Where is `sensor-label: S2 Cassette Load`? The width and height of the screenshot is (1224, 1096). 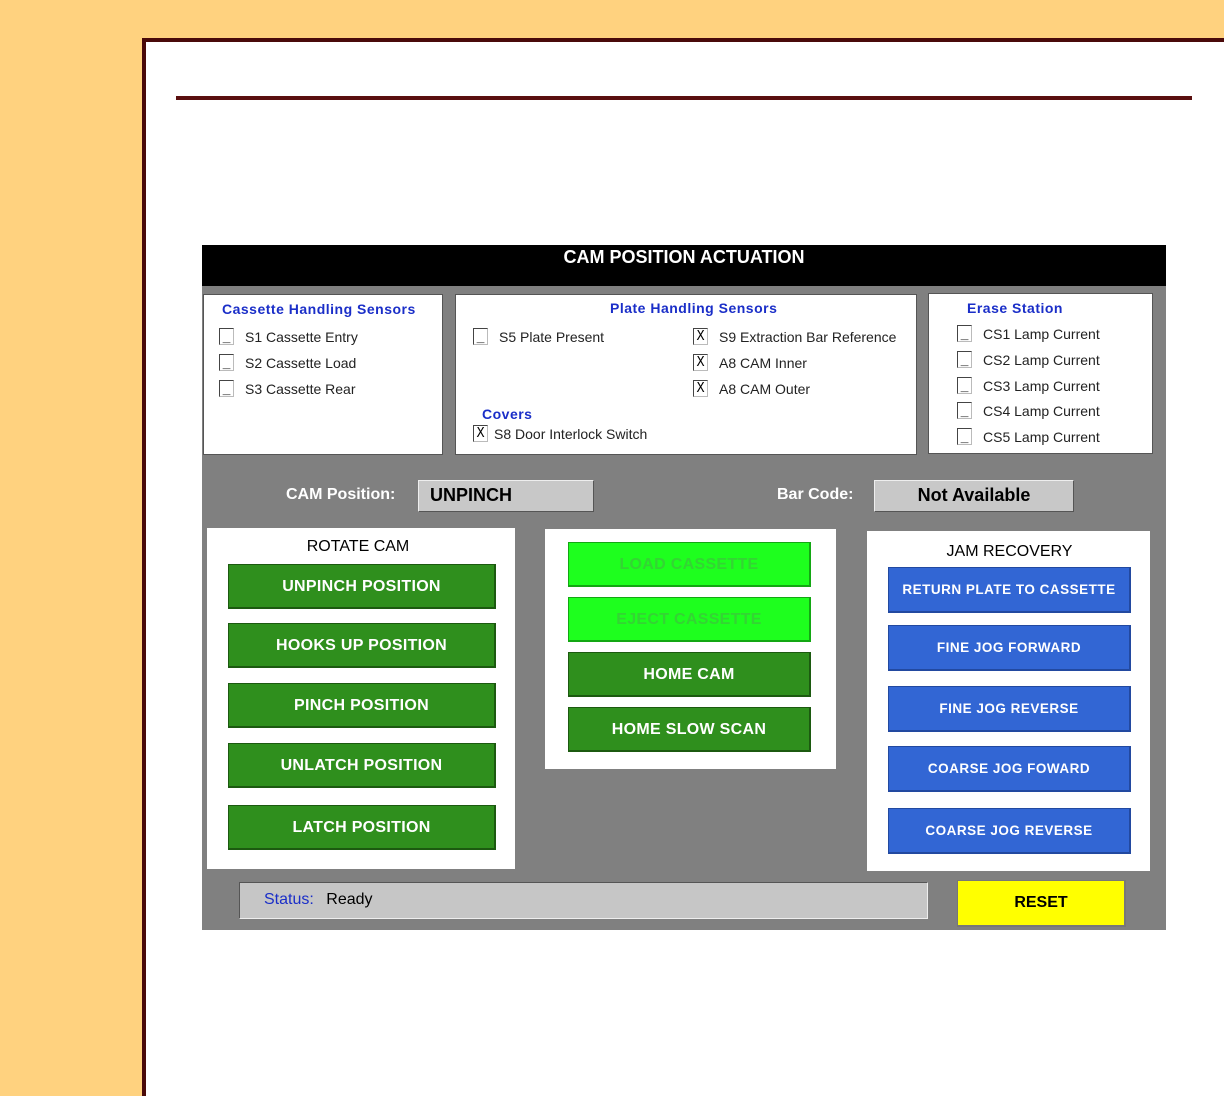 sensor-label: S2 Cassette Load is located at coordinates (301, 362).